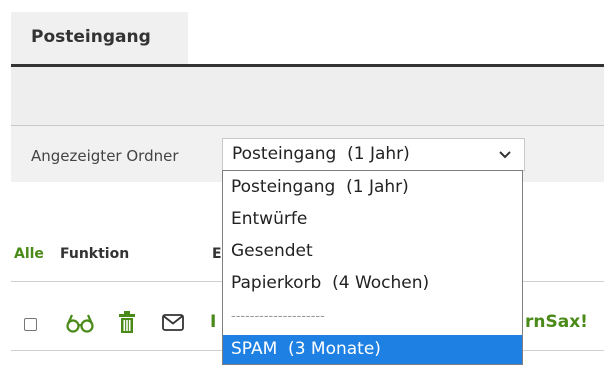  Describe the element at coordinates (372, 189) in the screenshot. I see `folder-option-inbox: Posteingang (1 Jahr)` at that location.